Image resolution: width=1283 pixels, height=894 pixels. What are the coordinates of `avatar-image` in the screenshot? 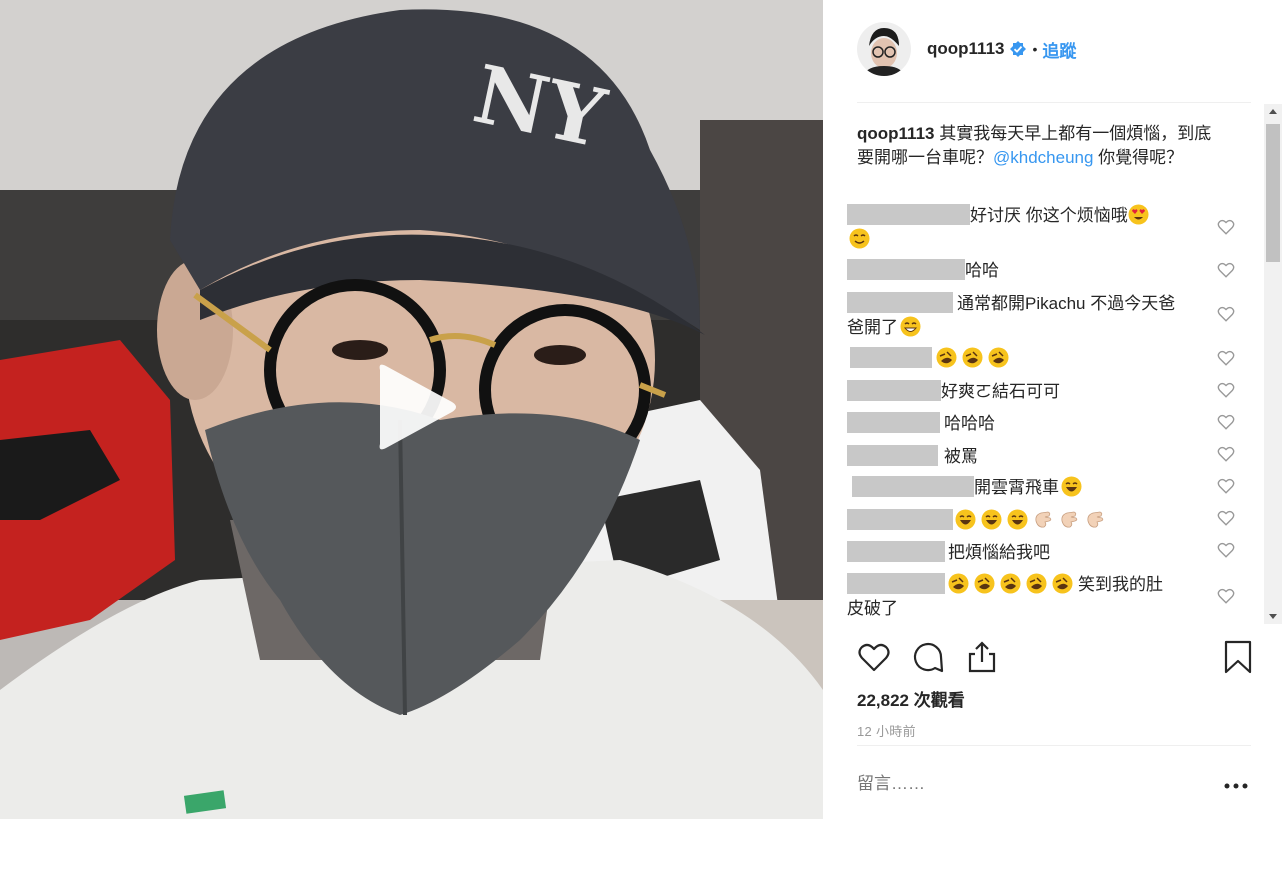 It's located at (884, 49).